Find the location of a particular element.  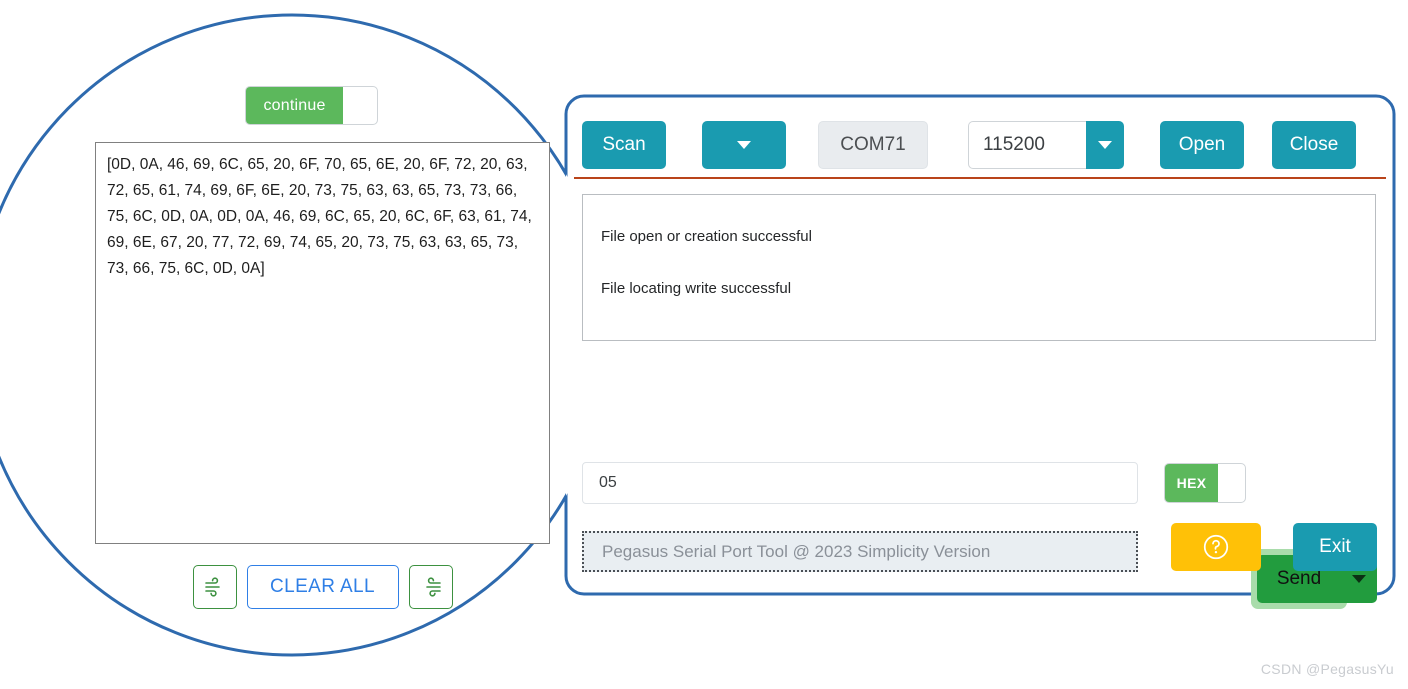

toolbar-divider is located at coordinates (980, 178).